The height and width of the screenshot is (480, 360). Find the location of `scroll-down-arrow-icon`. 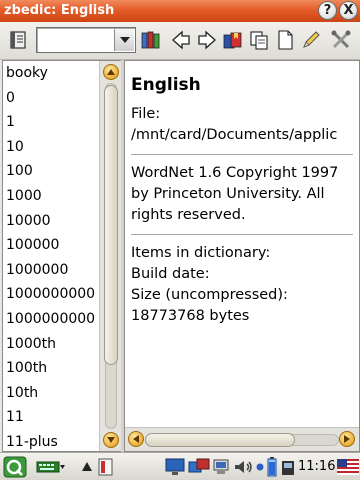

scroll-down-arrow-icon is located at coordinates (111, 440).